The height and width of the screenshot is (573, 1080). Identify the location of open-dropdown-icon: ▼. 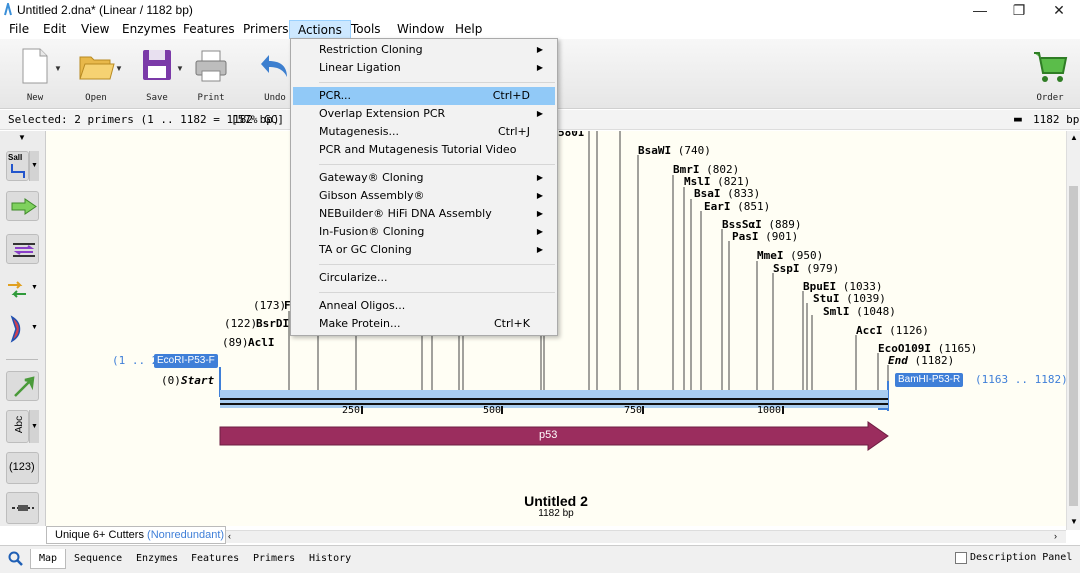
(119, 68).